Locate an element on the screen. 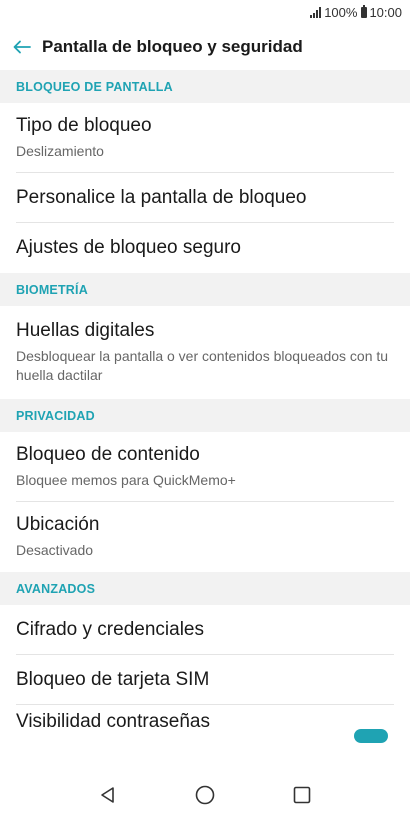  section-header-advanced: AVANZADOS is located at coordinates (205, 588).